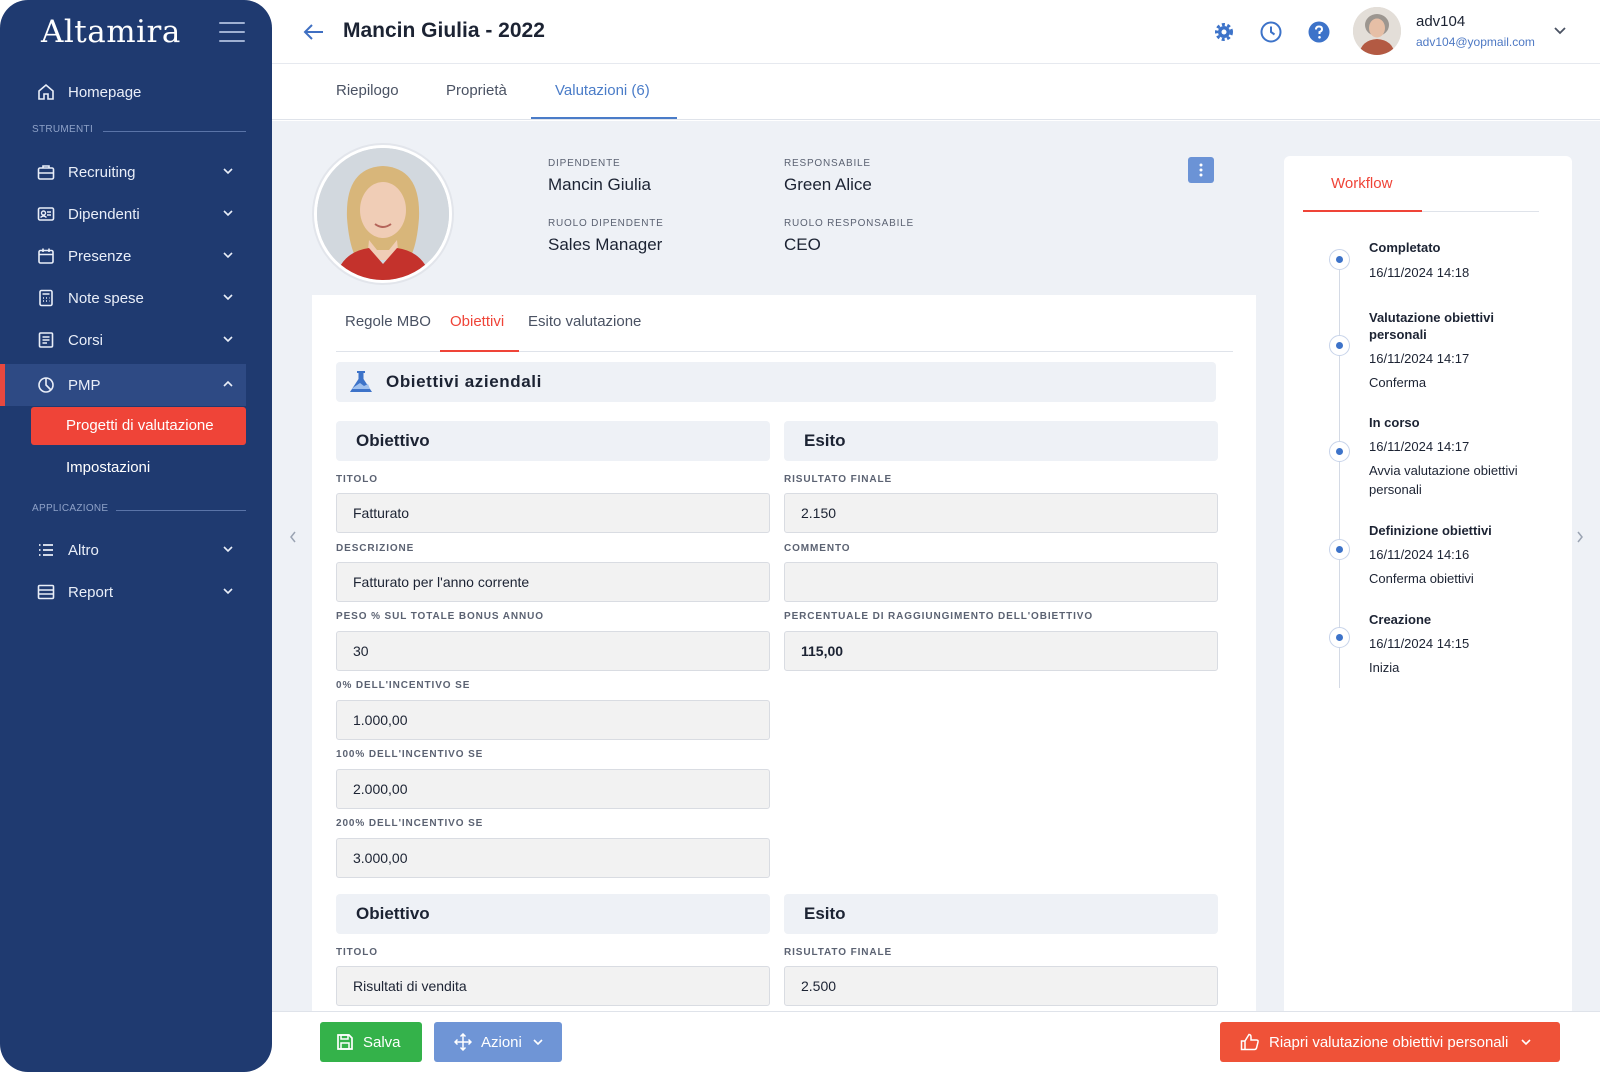 The height and width of the screenshot is (1072, 1600). I want to click on commento-label: COMMENTO, so click(817, 548).